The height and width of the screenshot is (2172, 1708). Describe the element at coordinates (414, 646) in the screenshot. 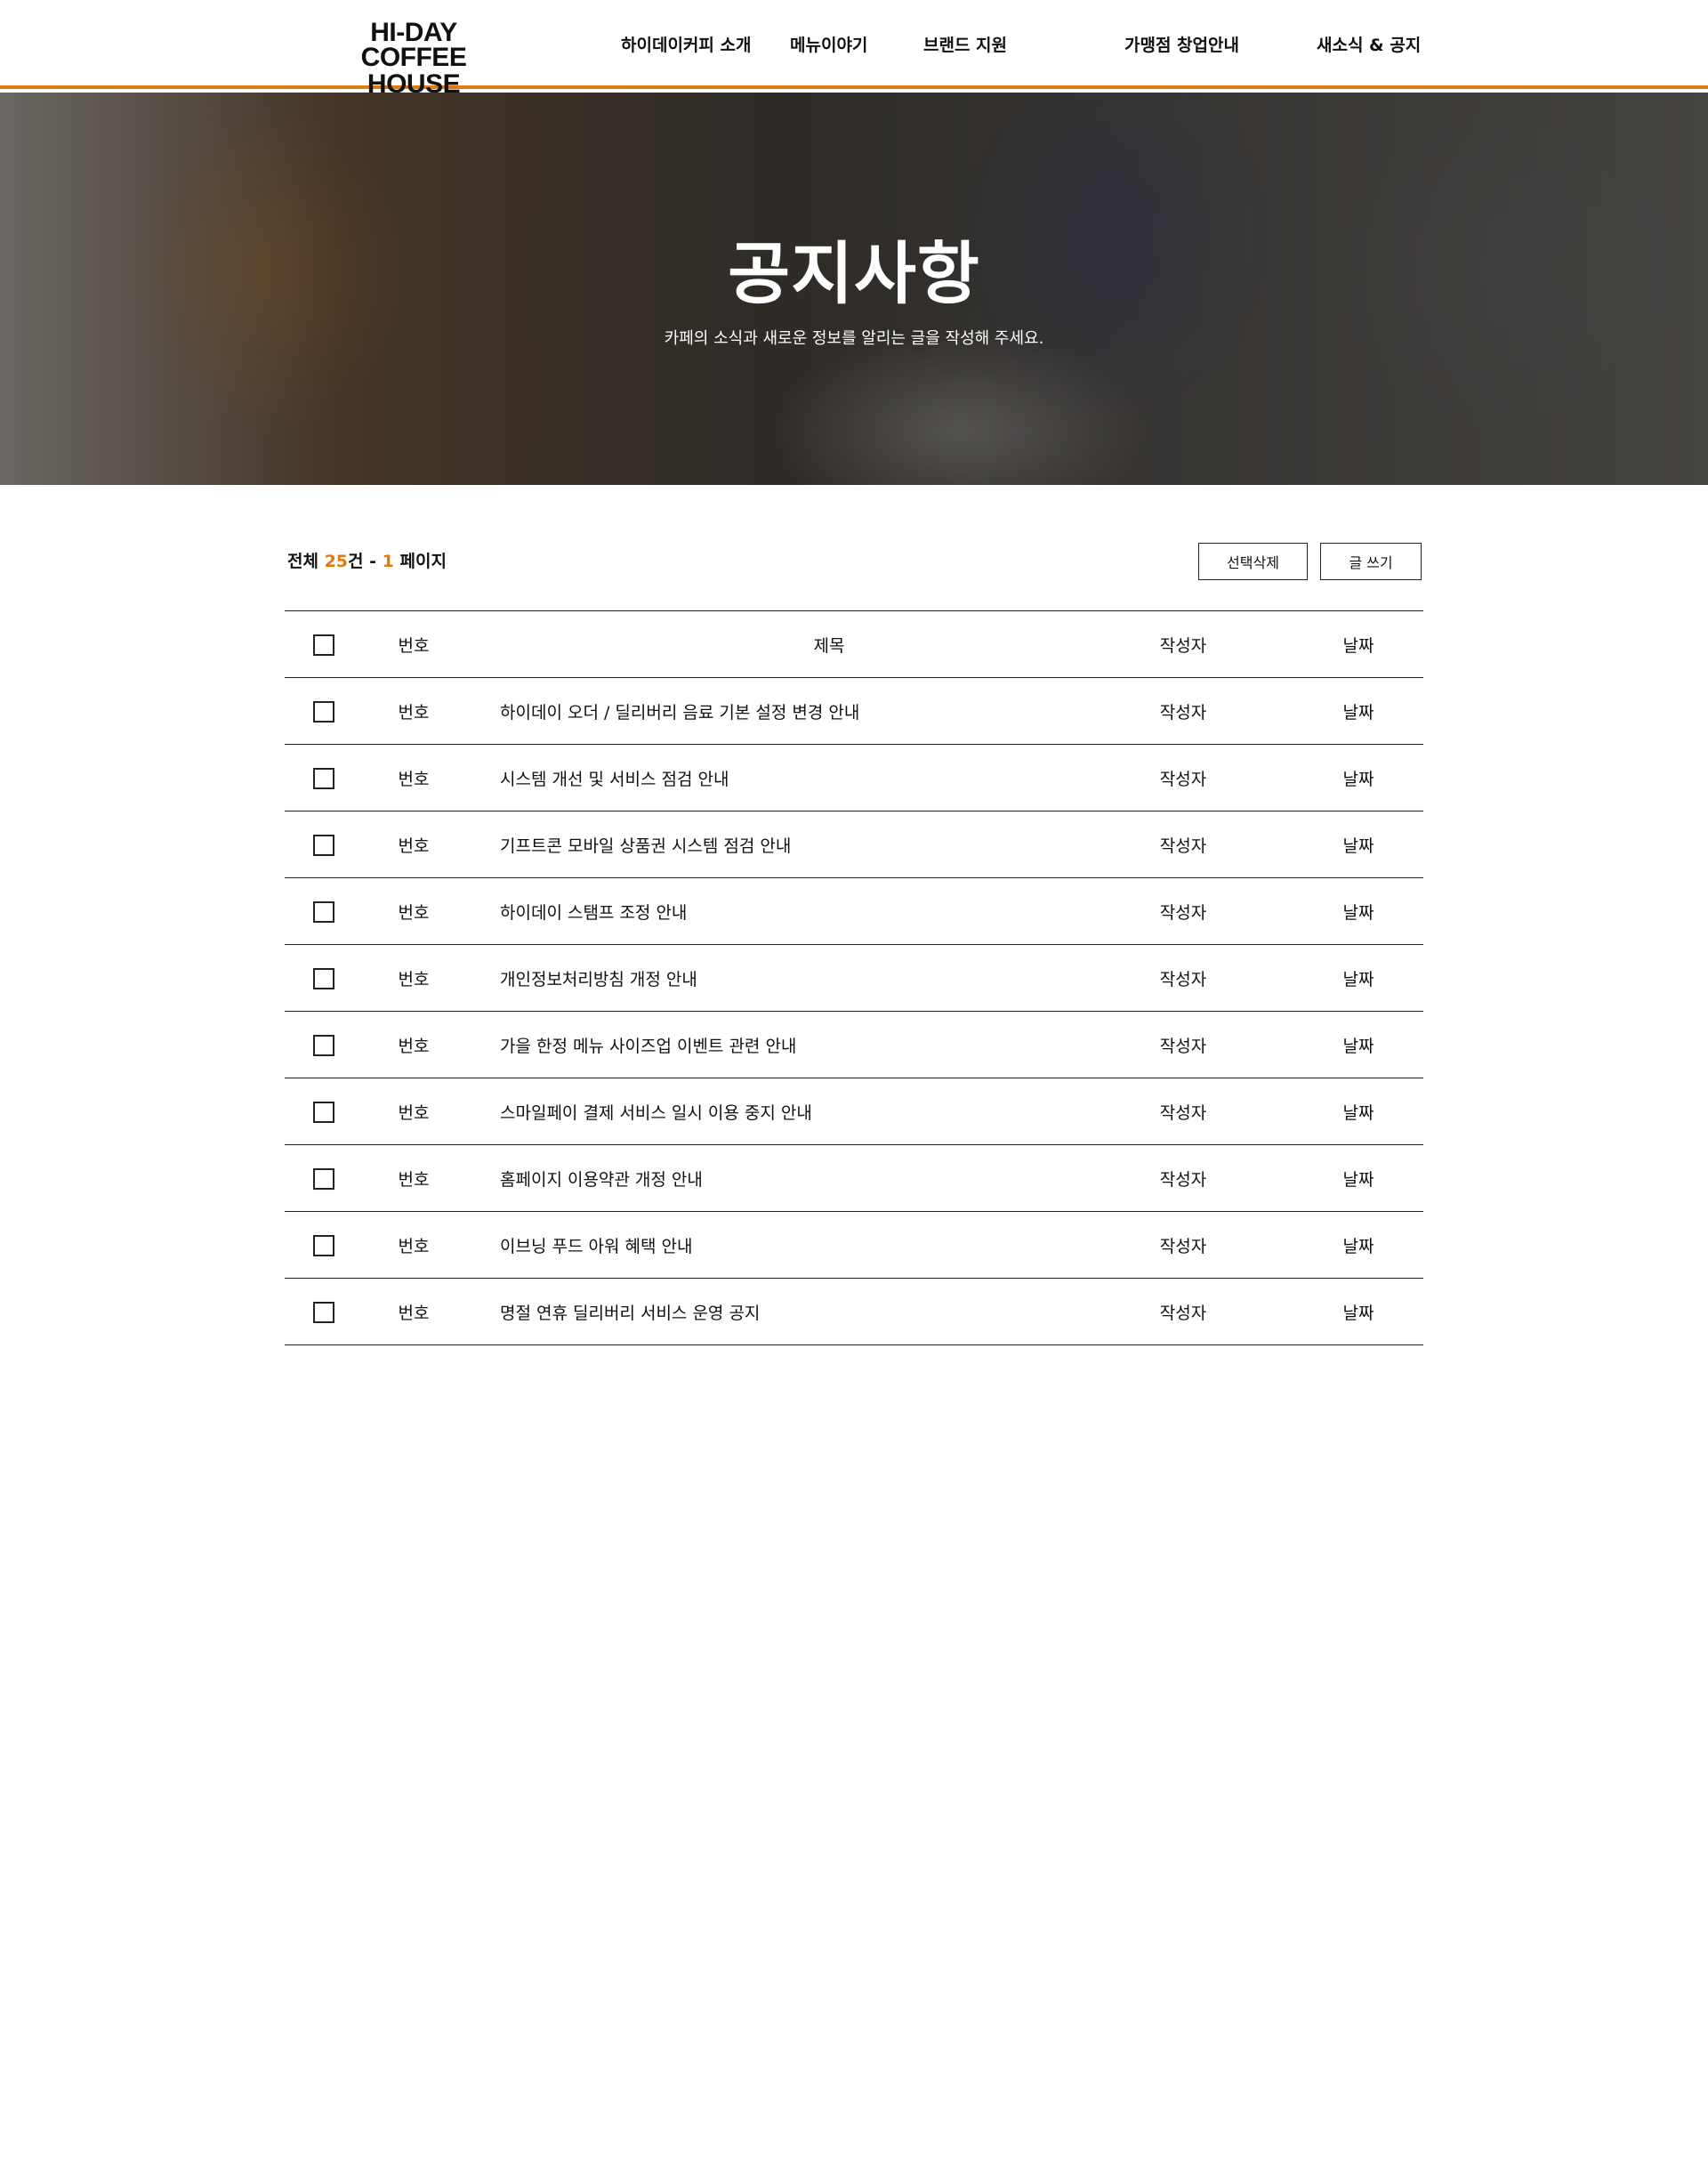

I see `column-header-number: 번호` at that location.